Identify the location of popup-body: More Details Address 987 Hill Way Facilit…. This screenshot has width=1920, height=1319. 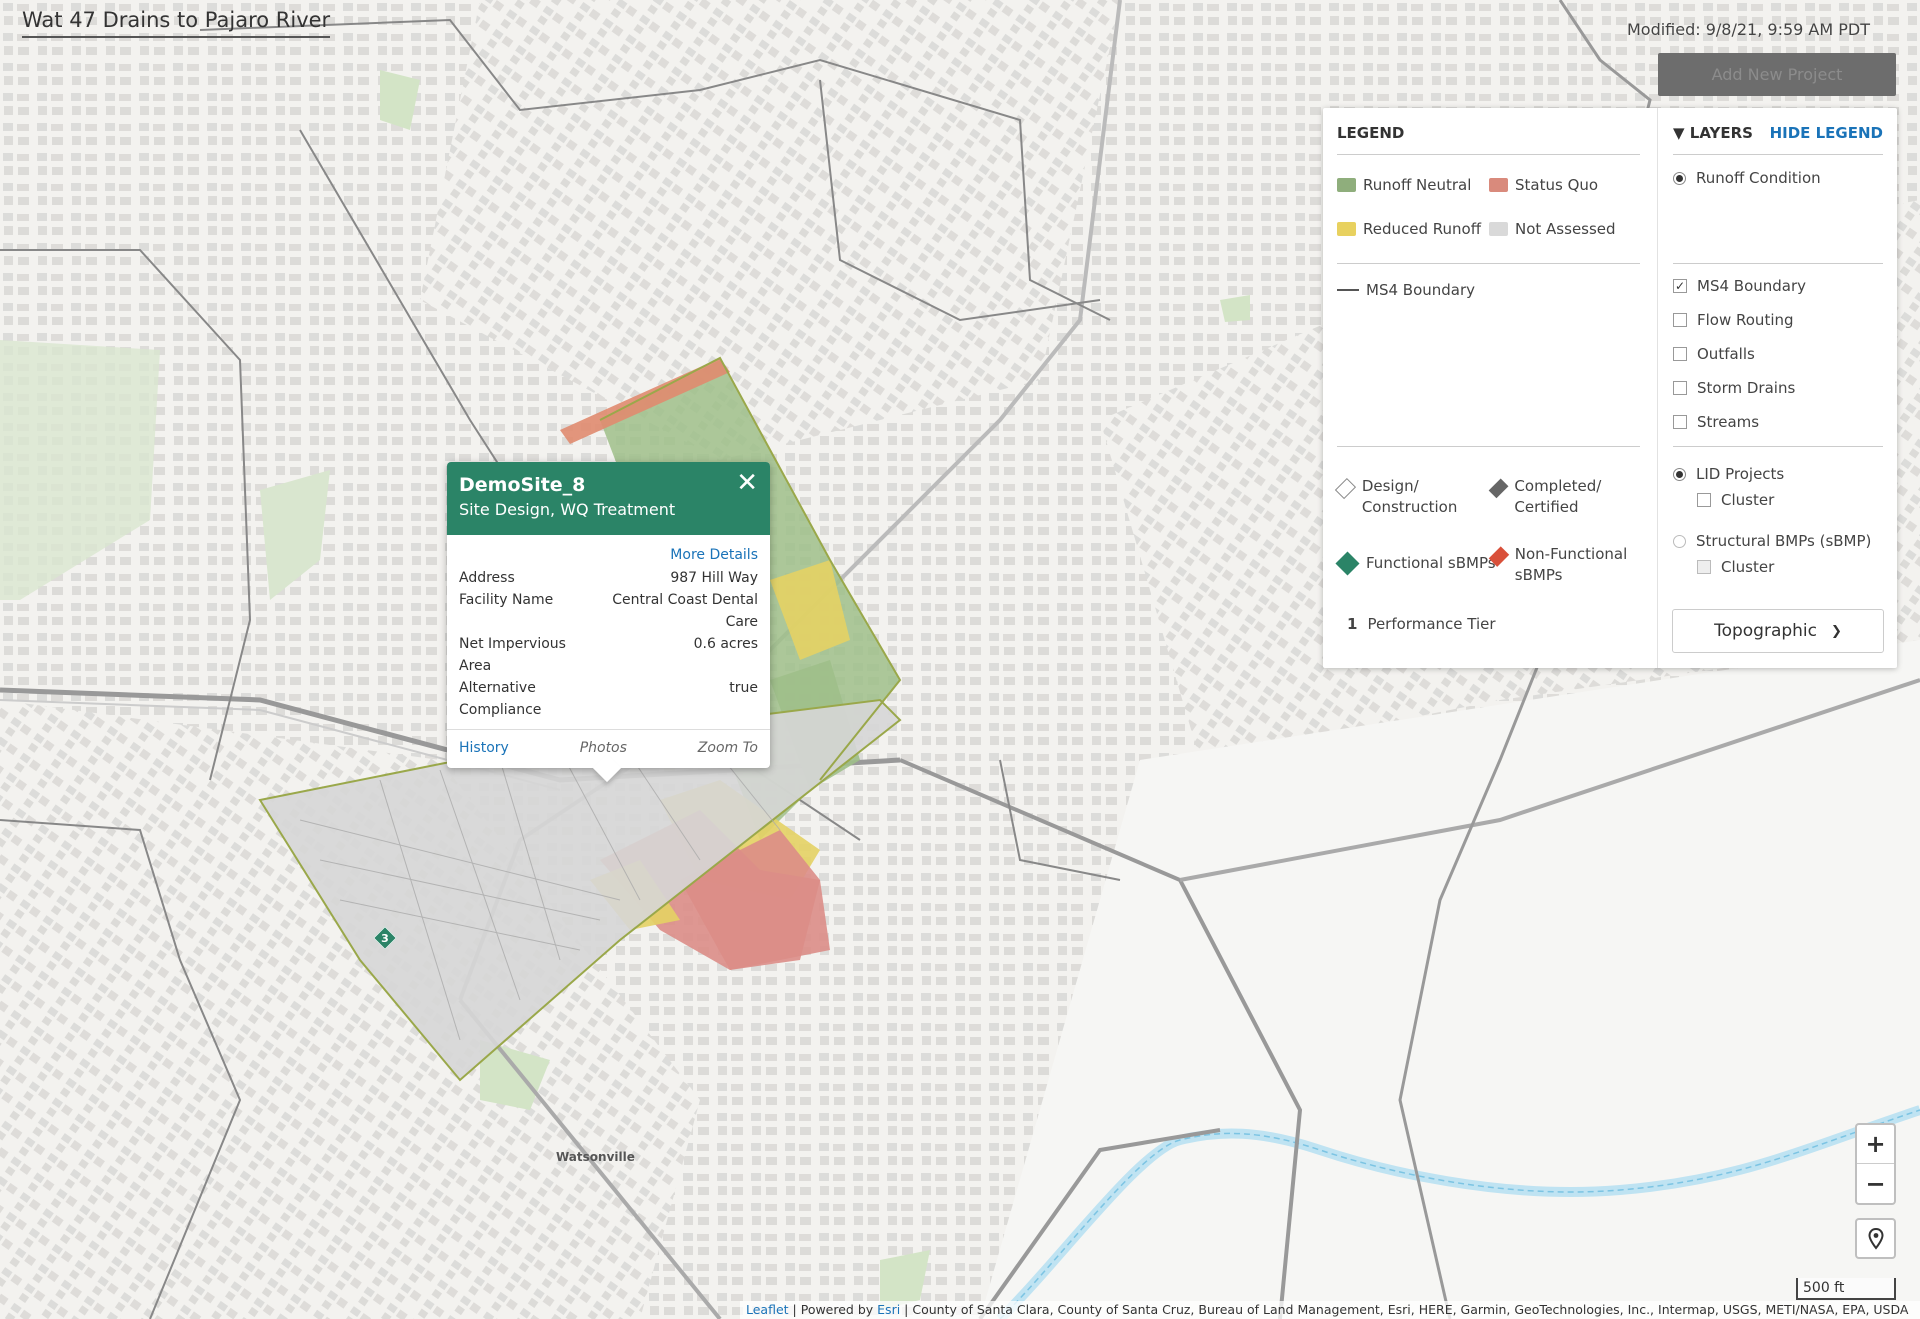
(608, 632).